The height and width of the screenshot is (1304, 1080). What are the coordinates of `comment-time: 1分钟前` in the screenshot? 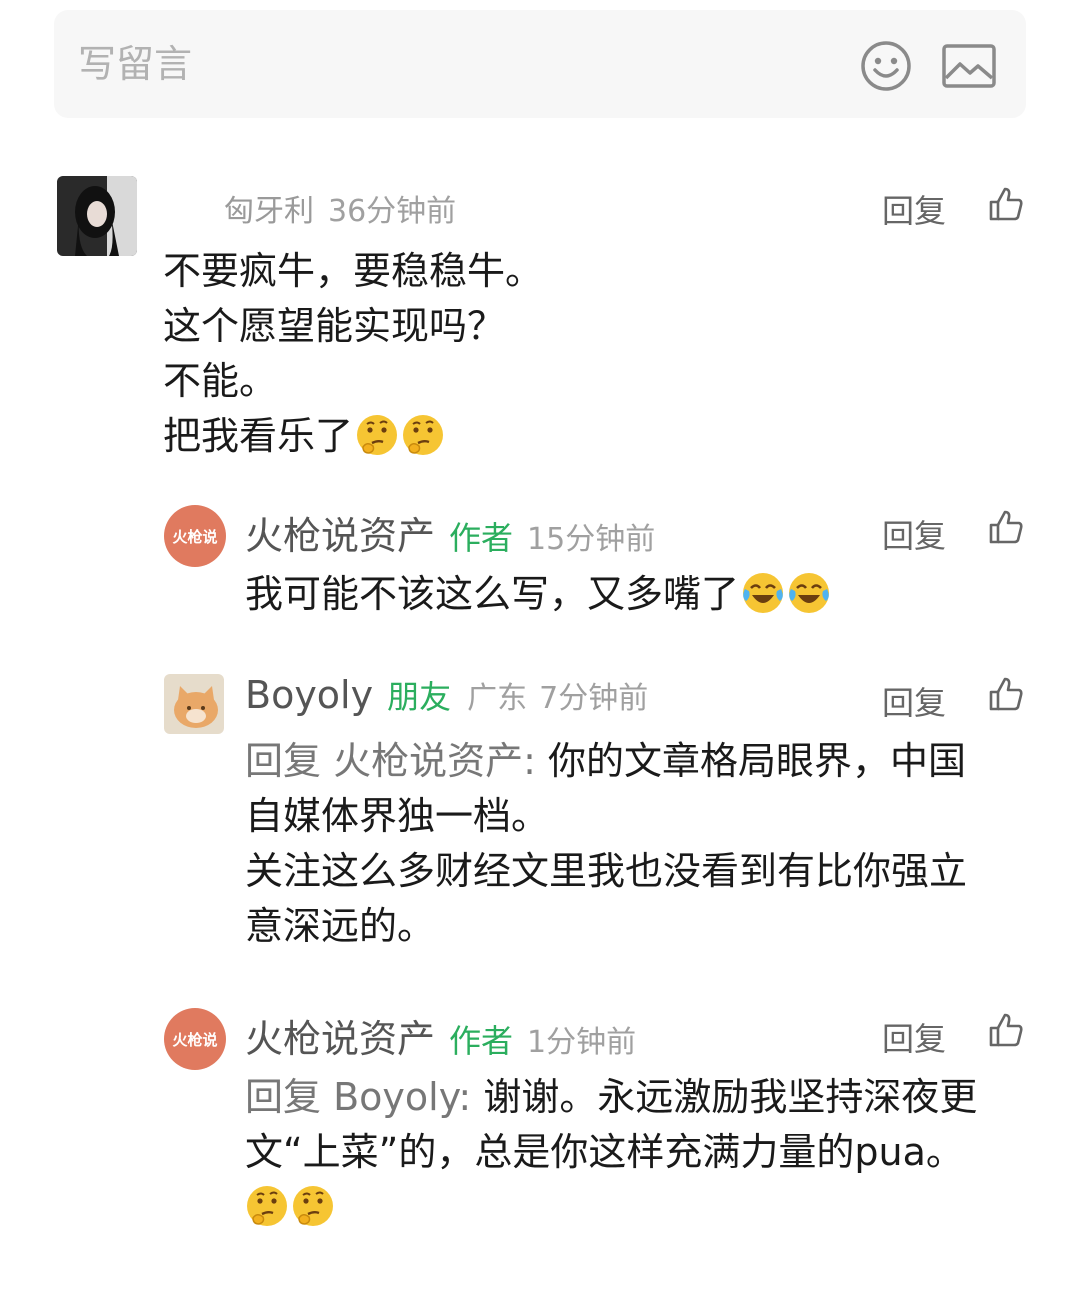 It's located at (582, 1042).